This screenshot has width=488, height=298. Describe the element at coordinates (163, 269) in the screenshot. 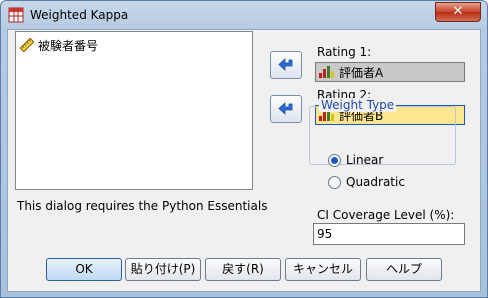

I see `paste-button: 貼り付け(P)` at that location.